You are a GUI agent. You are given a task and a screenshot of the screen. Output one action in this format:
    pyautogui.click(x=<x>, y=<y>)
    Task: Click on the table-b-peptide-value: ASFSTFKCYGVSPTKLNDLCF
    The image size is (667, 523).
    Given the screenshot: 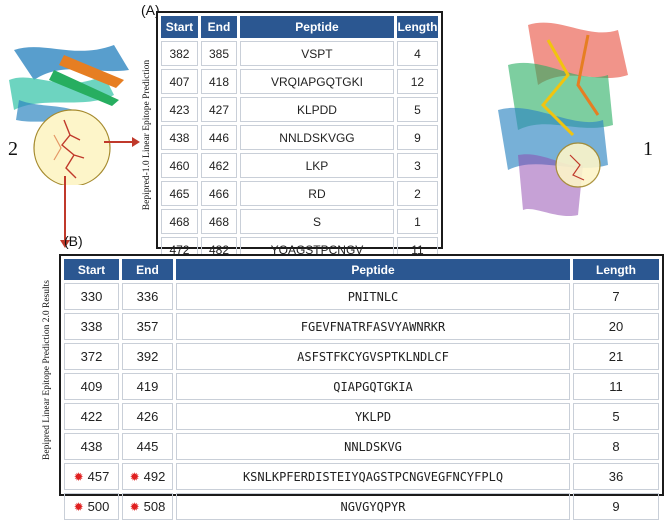 What is the action you would take?
    pyautogui.click(x=373, y=356)
    